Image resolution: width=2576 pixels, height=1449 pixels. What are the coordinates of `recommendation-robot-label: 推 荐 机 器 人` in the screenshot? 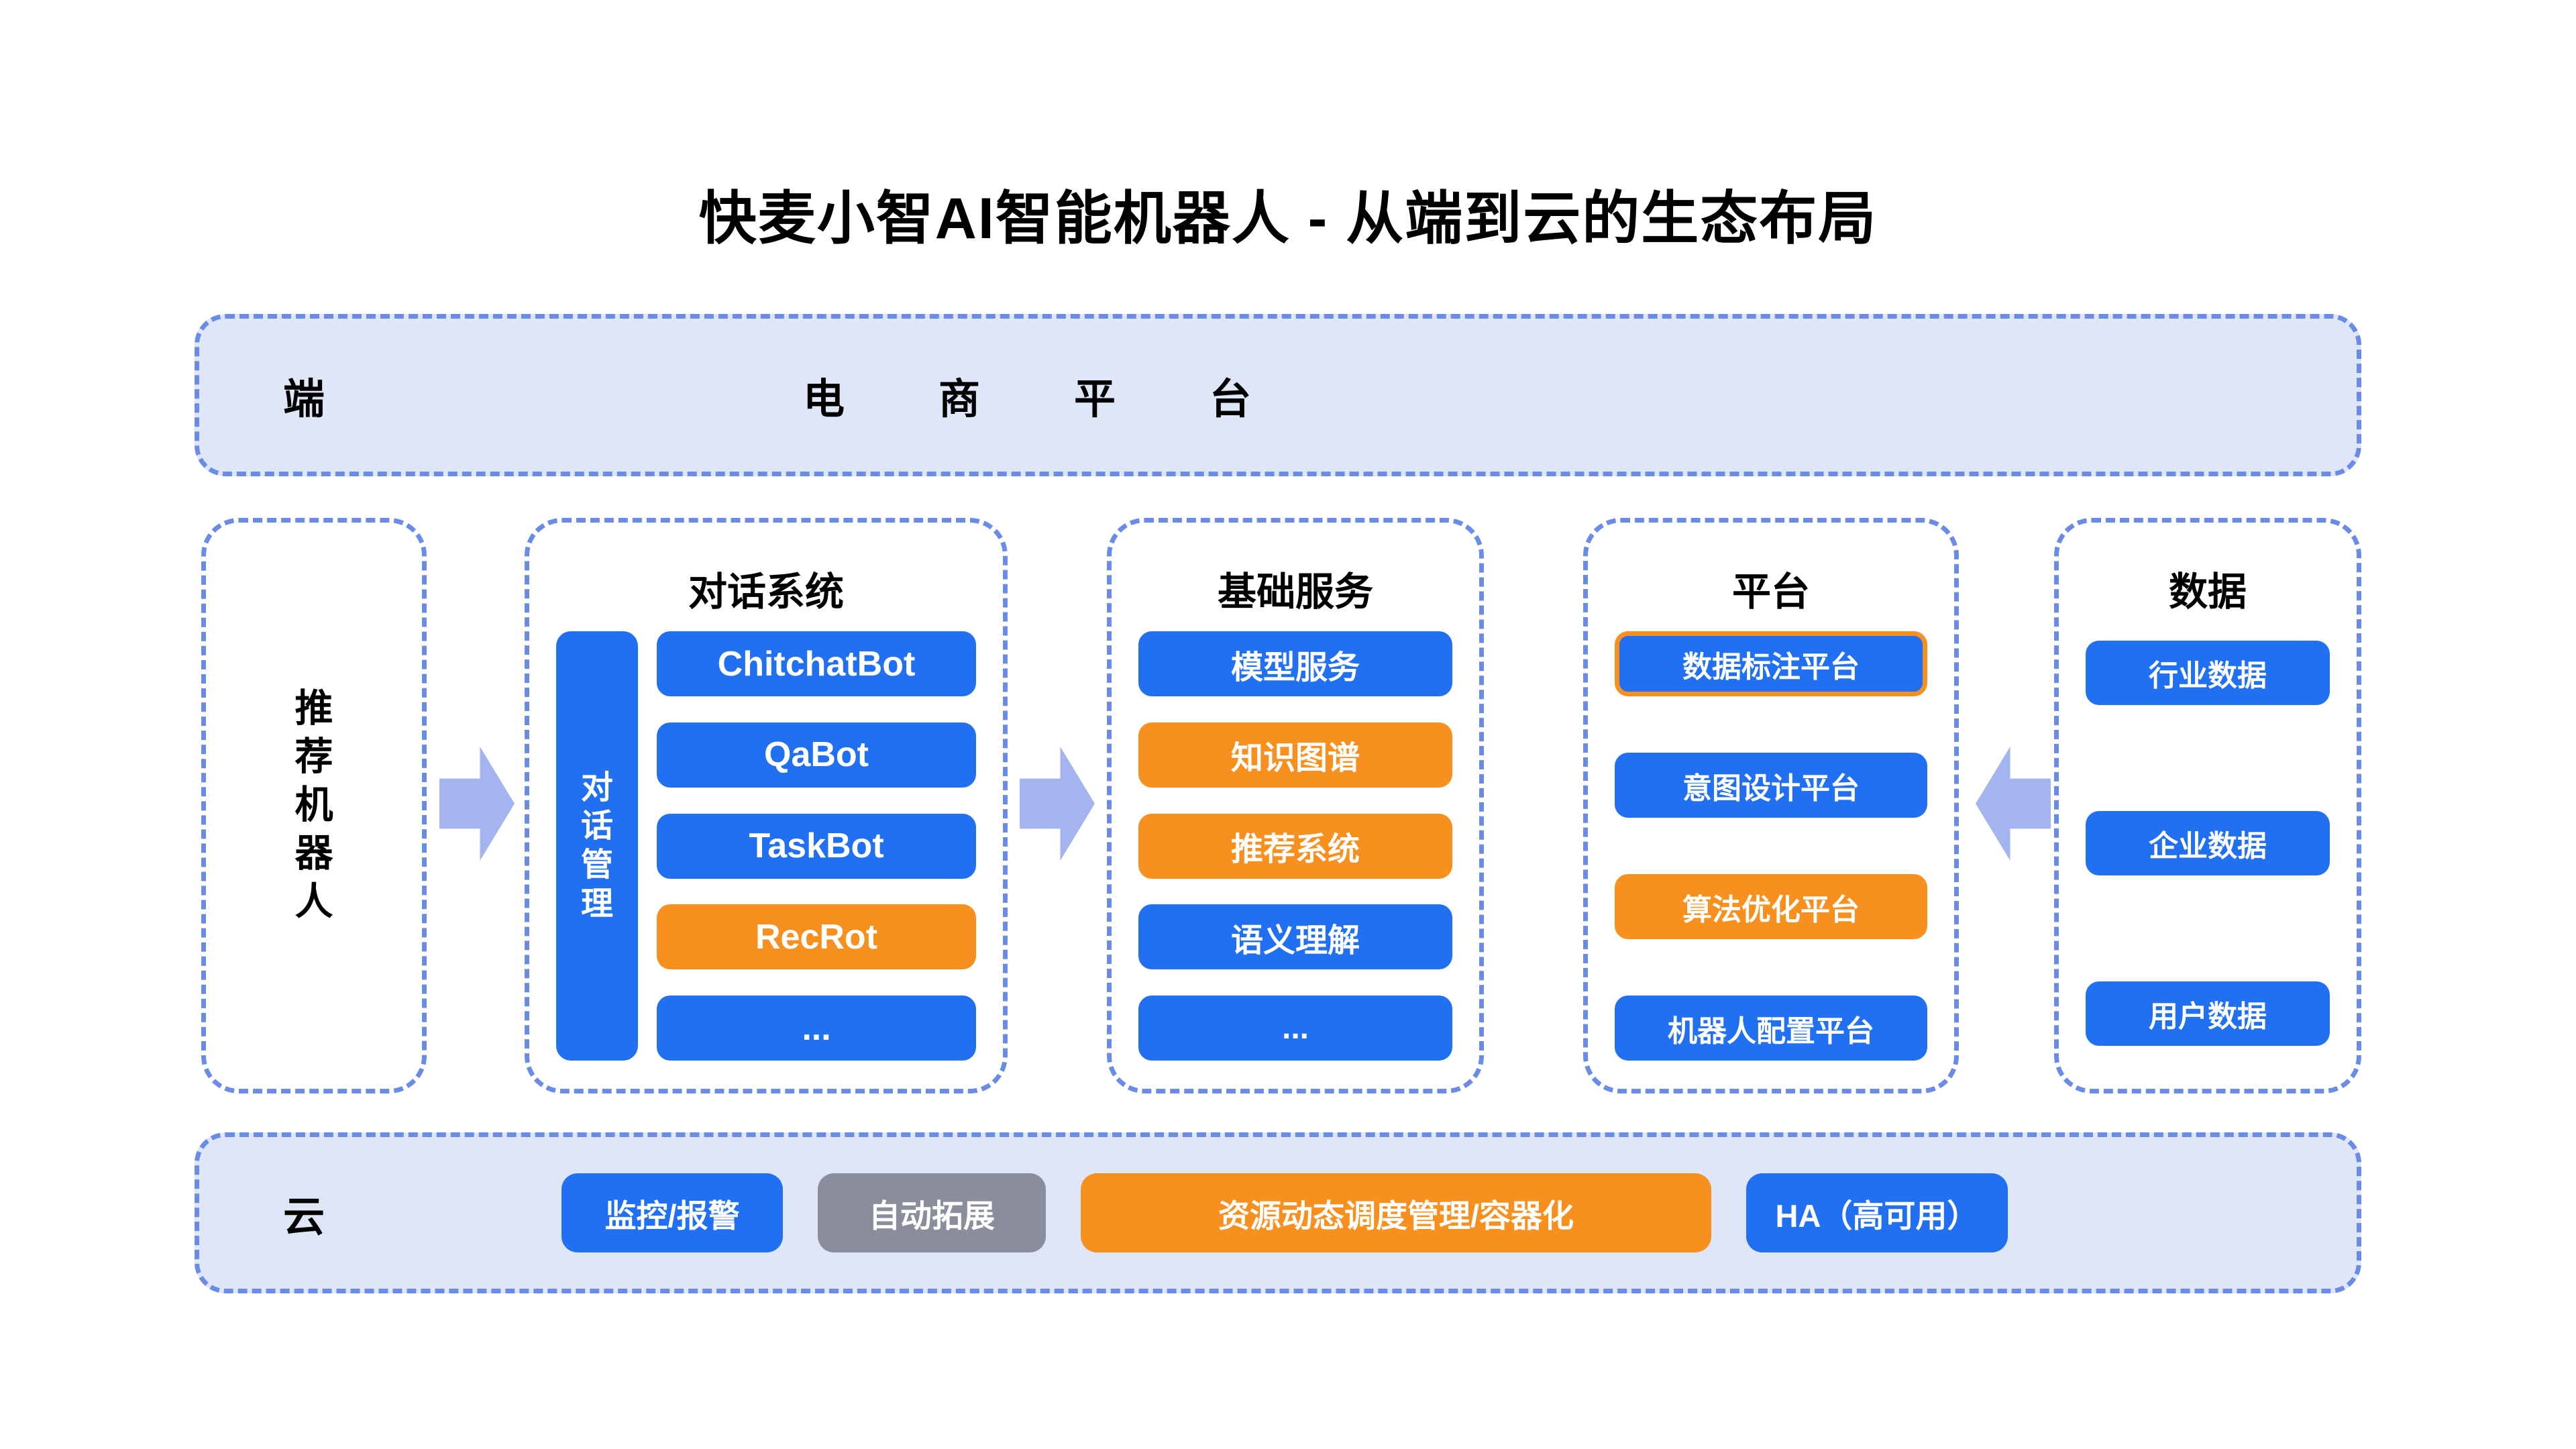 It's located at (314, 805).